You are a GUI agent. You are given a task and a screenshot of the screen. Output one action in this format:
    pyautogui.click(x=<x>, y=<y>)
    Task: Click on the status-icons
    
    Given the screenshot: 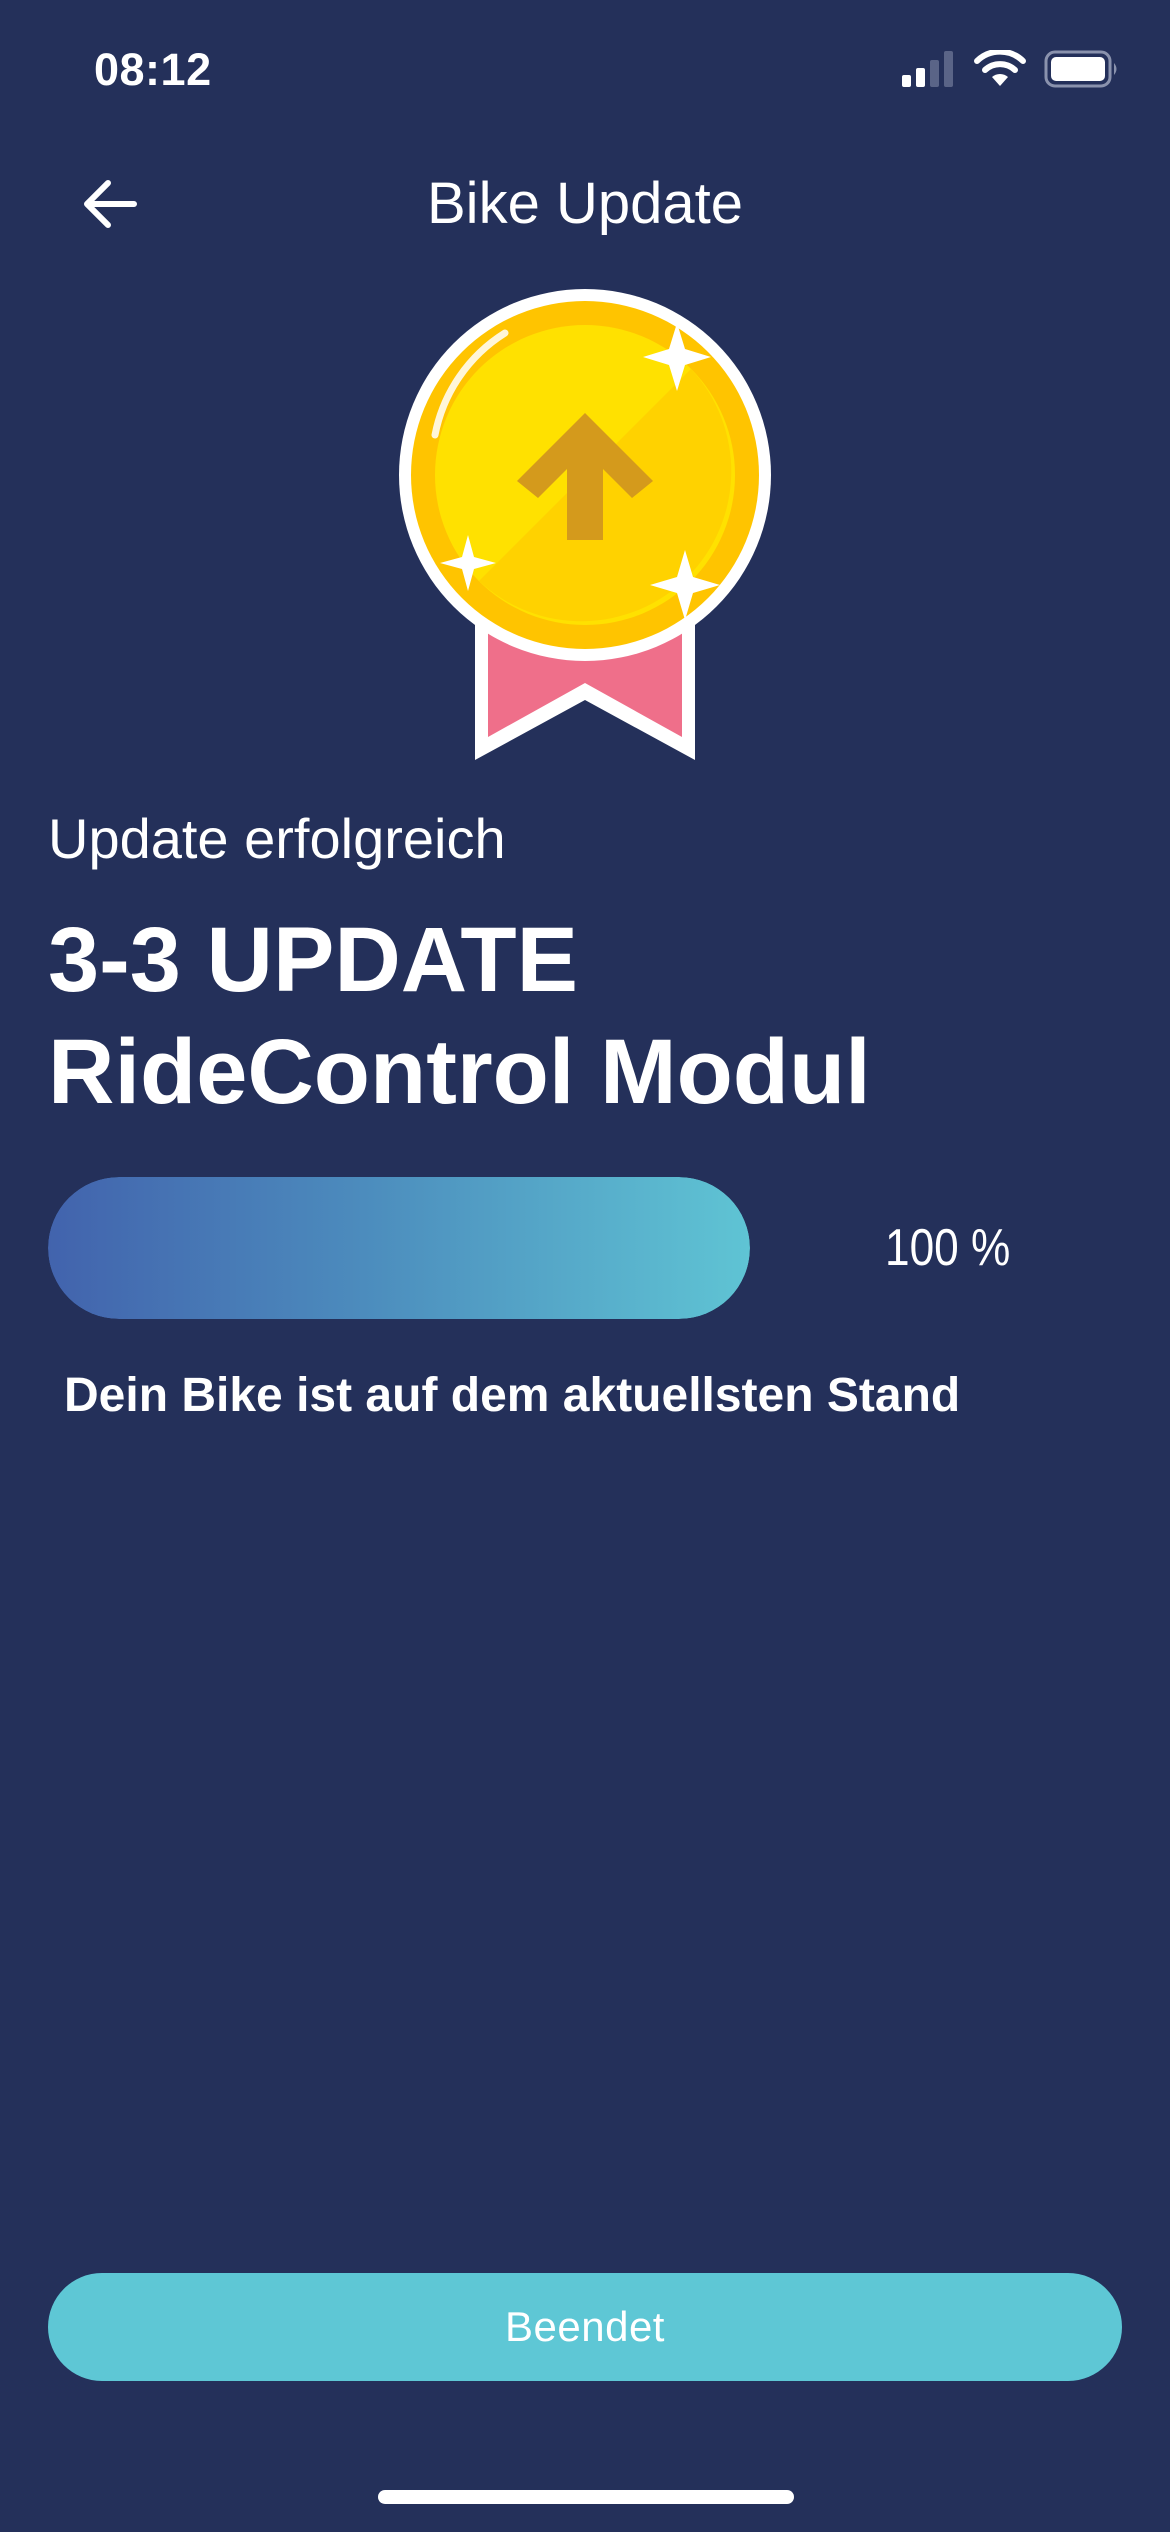 What is the action you would take?
    pyautogui.click(x=1011, y=70)
    